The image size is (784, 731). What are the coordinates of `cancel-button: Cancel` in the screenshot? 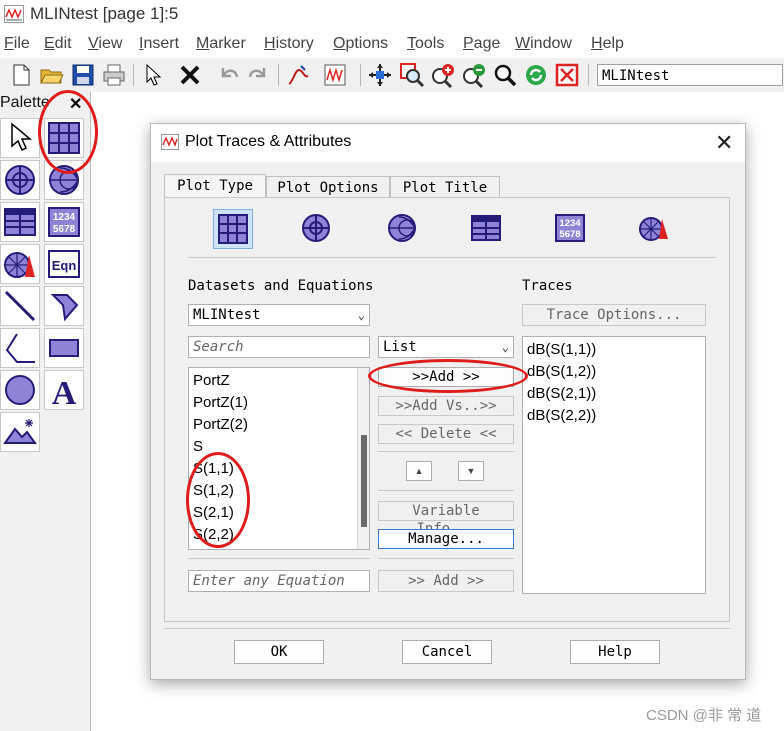 It's located at (447, 652).